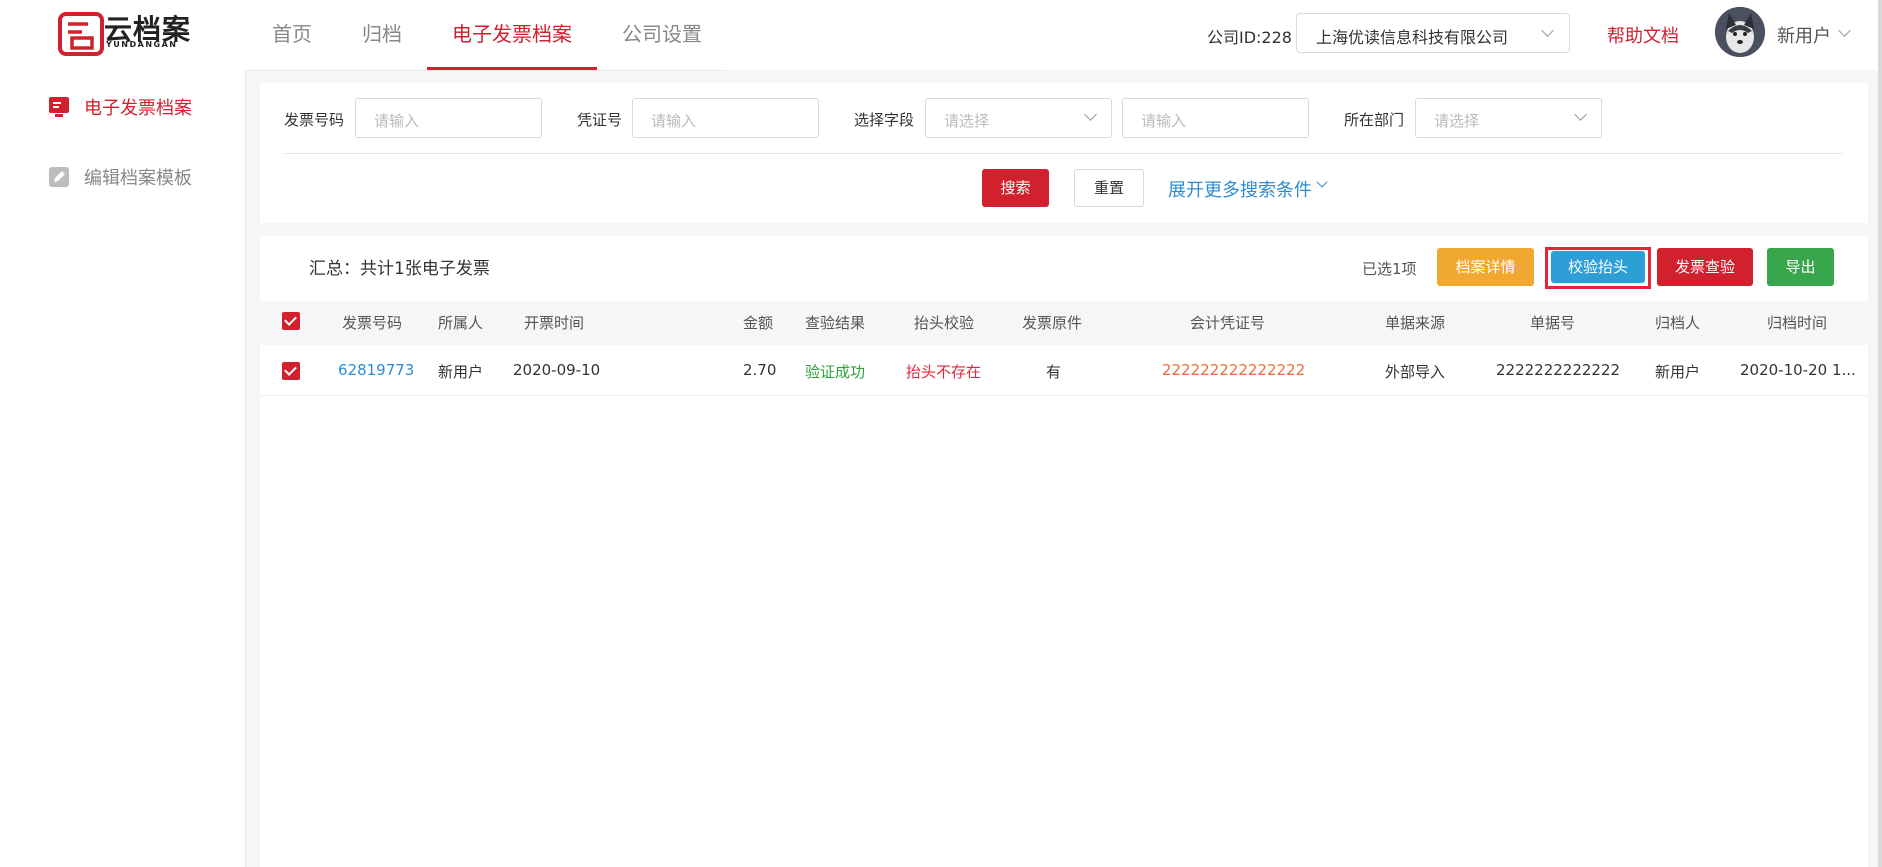 The width and height of the screenshot is (1882, 867). Describe the element at coordinates (662, 32) in the screenshot. I see `tab-company-settings: 公司设置` at that location.